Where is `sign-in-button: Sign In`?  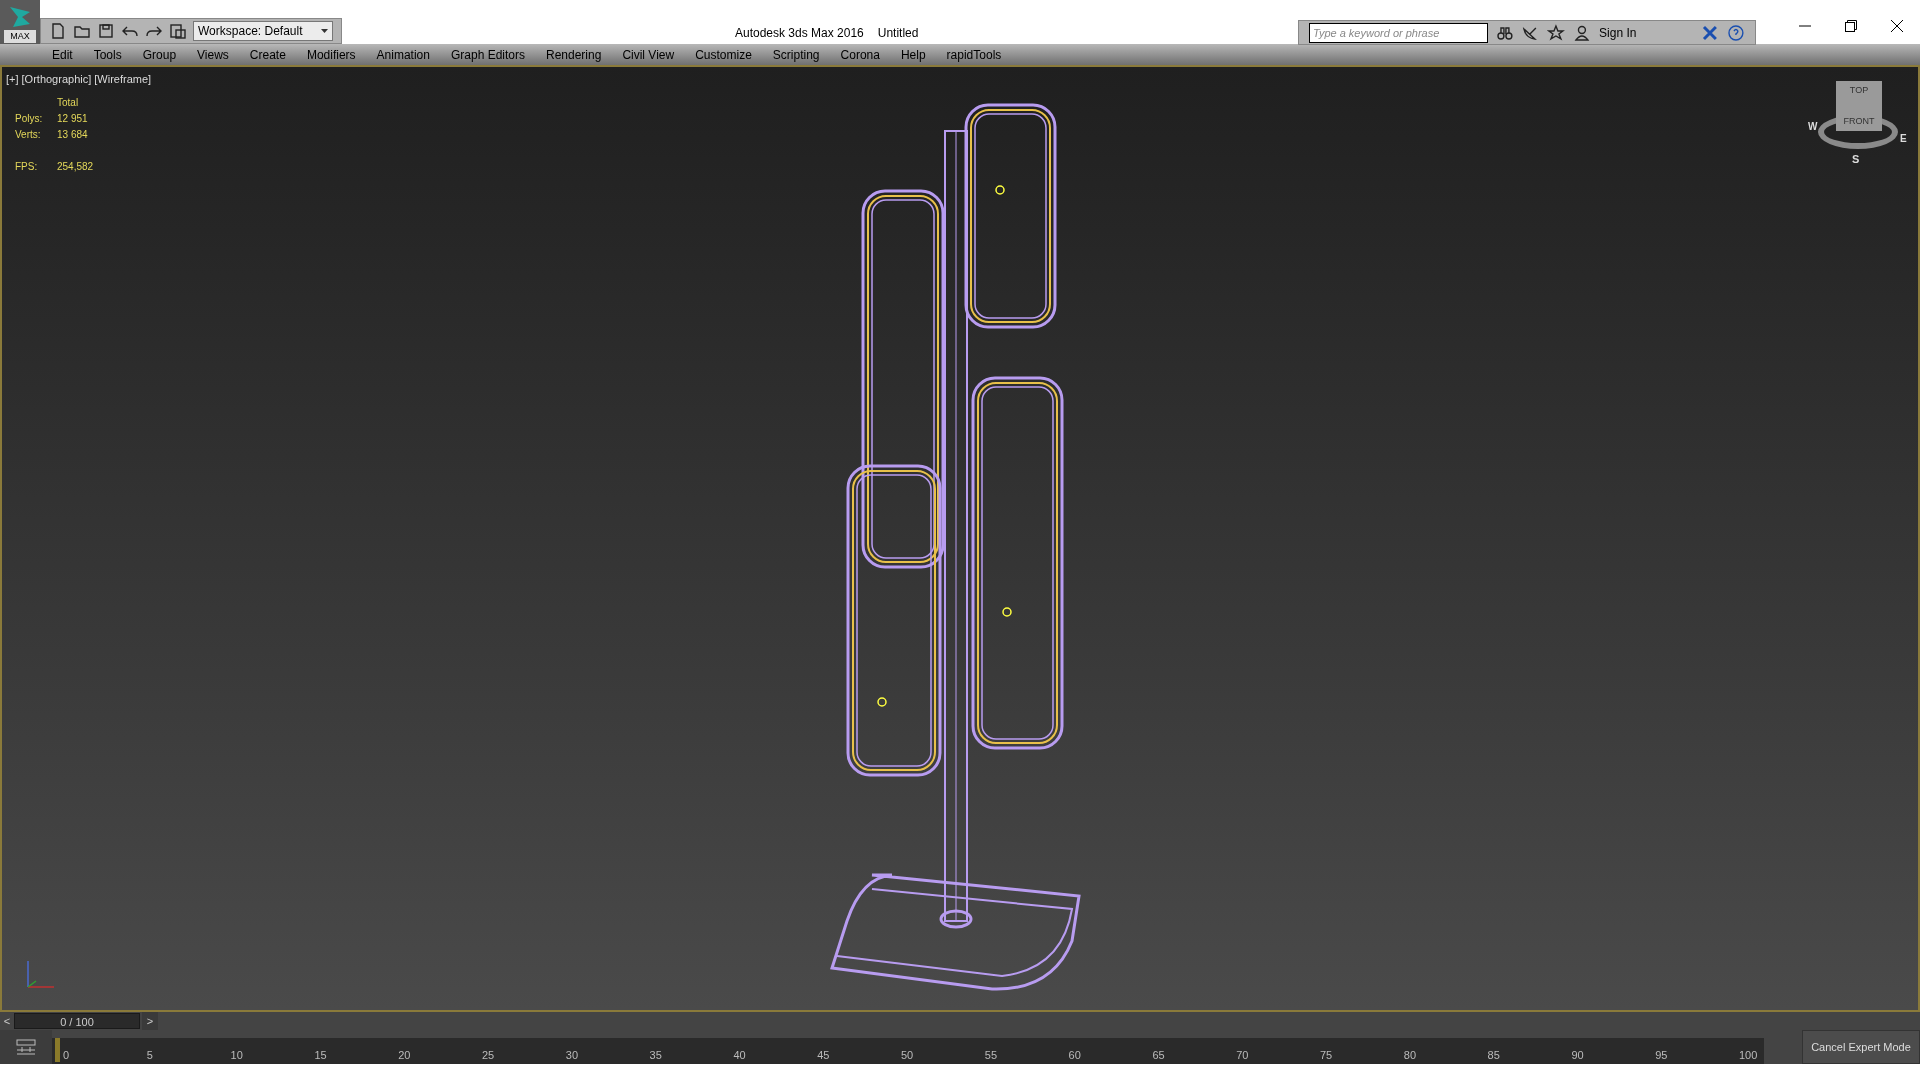 sign-in-button: Sign In is located at coordinates (1646, 32).